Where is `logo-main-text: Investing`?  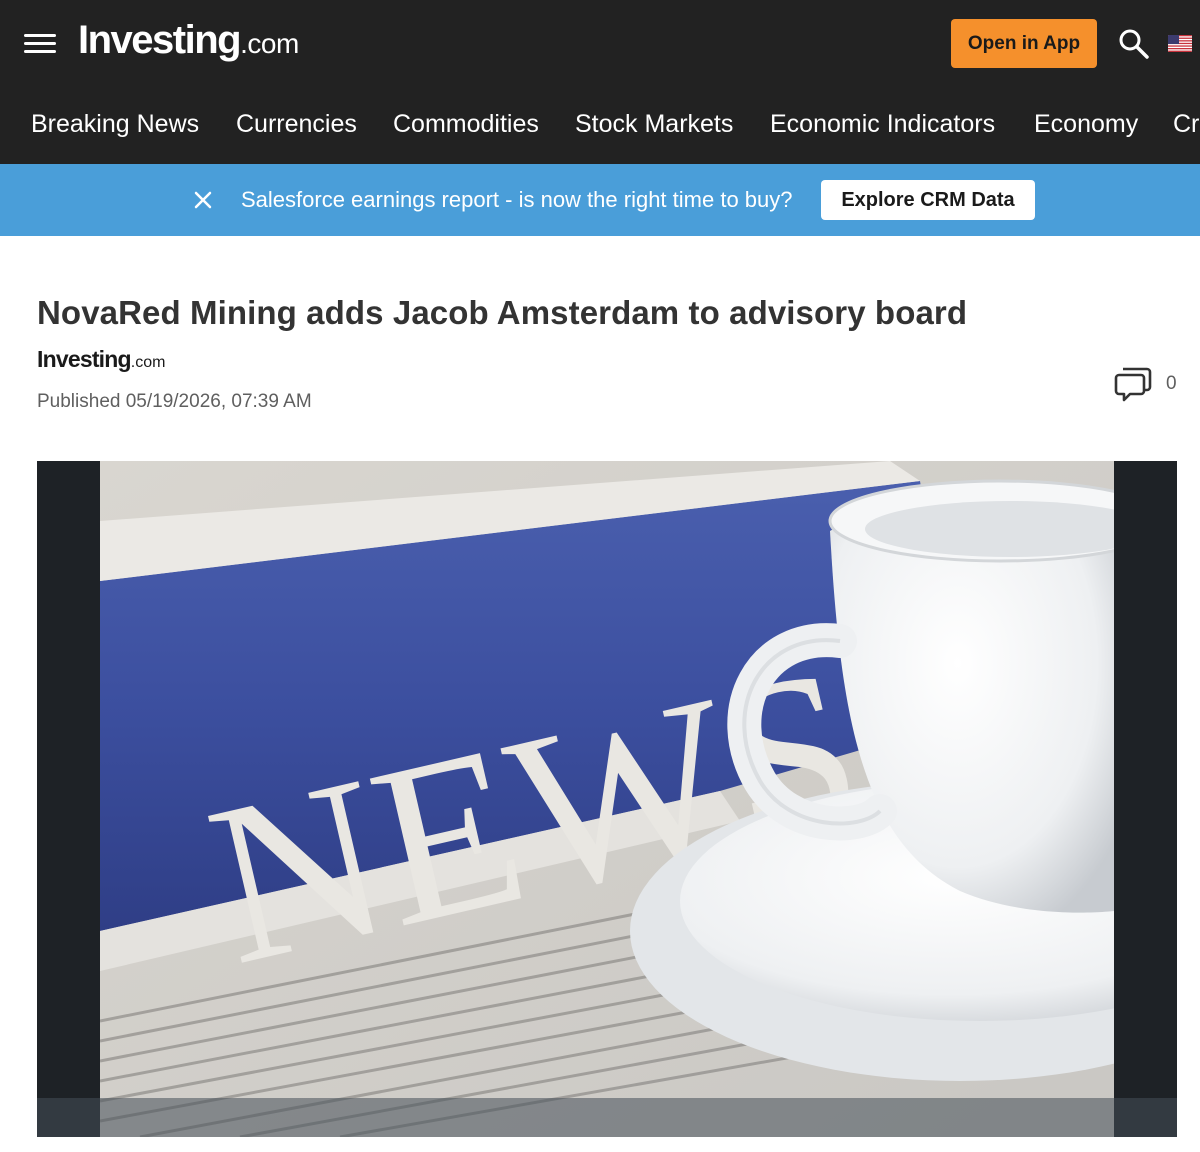 logo-main-text: Investing is located at coordinates (160, 40).